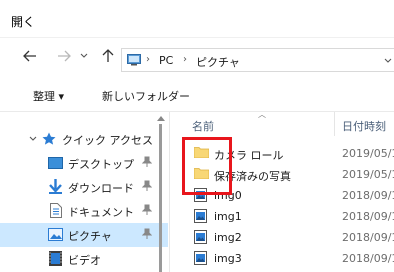 The height and width of the screenshot is (272, 394). I want to click on nav-label: ドキュメント, so click(101, 212).